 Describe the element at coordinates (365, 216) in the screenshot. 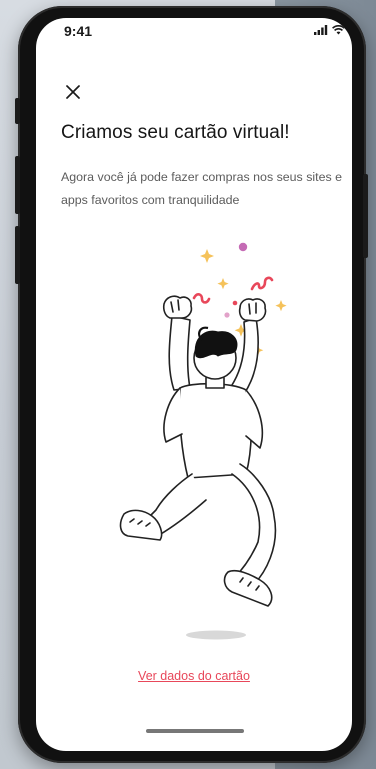

I see `phone-power-button` at that location.